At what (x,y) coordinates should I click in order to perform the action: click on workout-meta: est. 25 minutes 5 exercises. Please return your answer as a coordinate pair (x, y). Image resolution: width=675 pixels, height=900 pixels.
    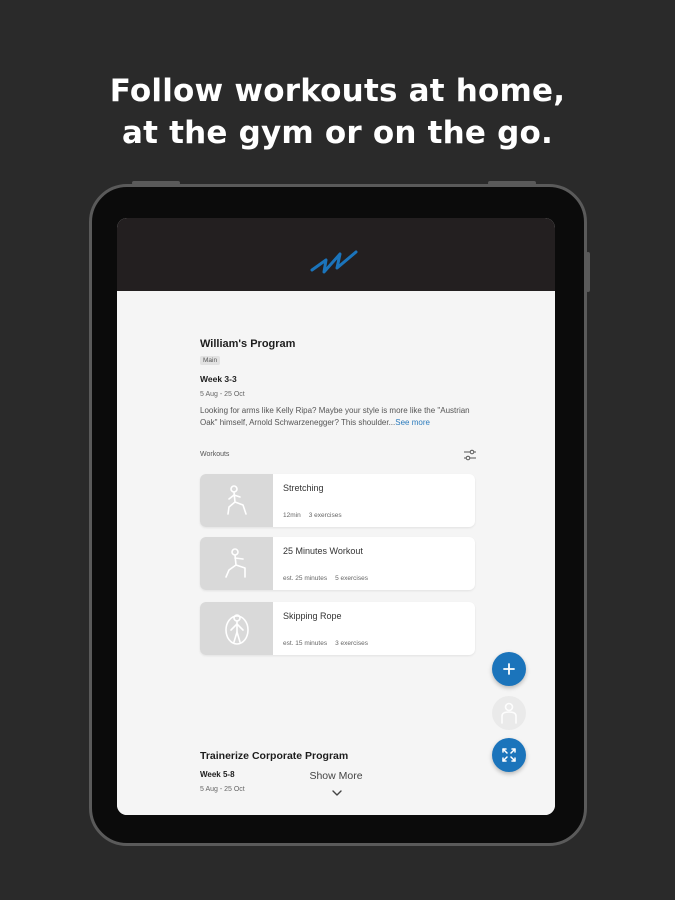
    Looking at the image, I should click on (325, 578).